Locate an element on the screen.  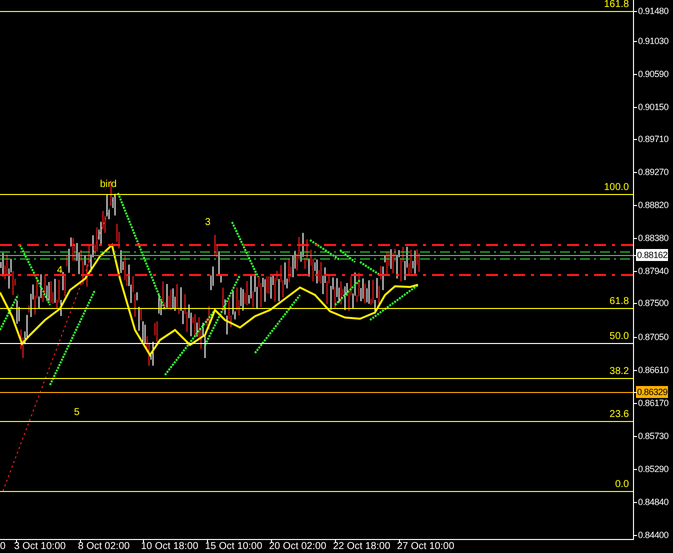
price-label: 0.85730 is located at coordinates (653, 436).